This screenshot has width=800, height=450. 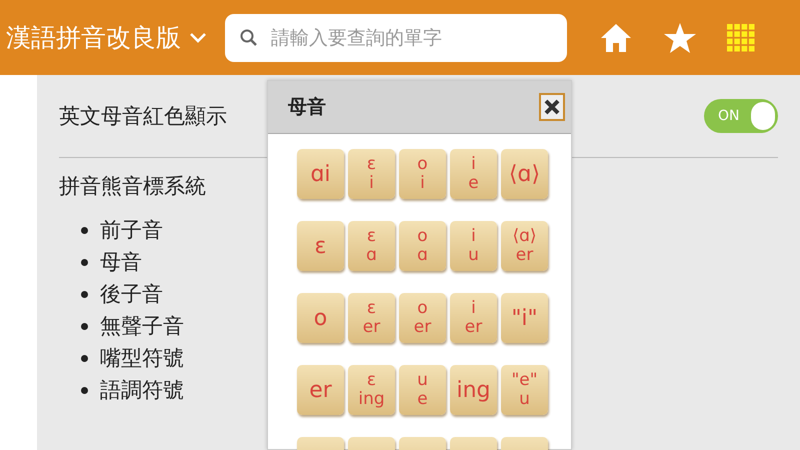 I want to click on vowel-tile: "i", so click(x=524, y=318).